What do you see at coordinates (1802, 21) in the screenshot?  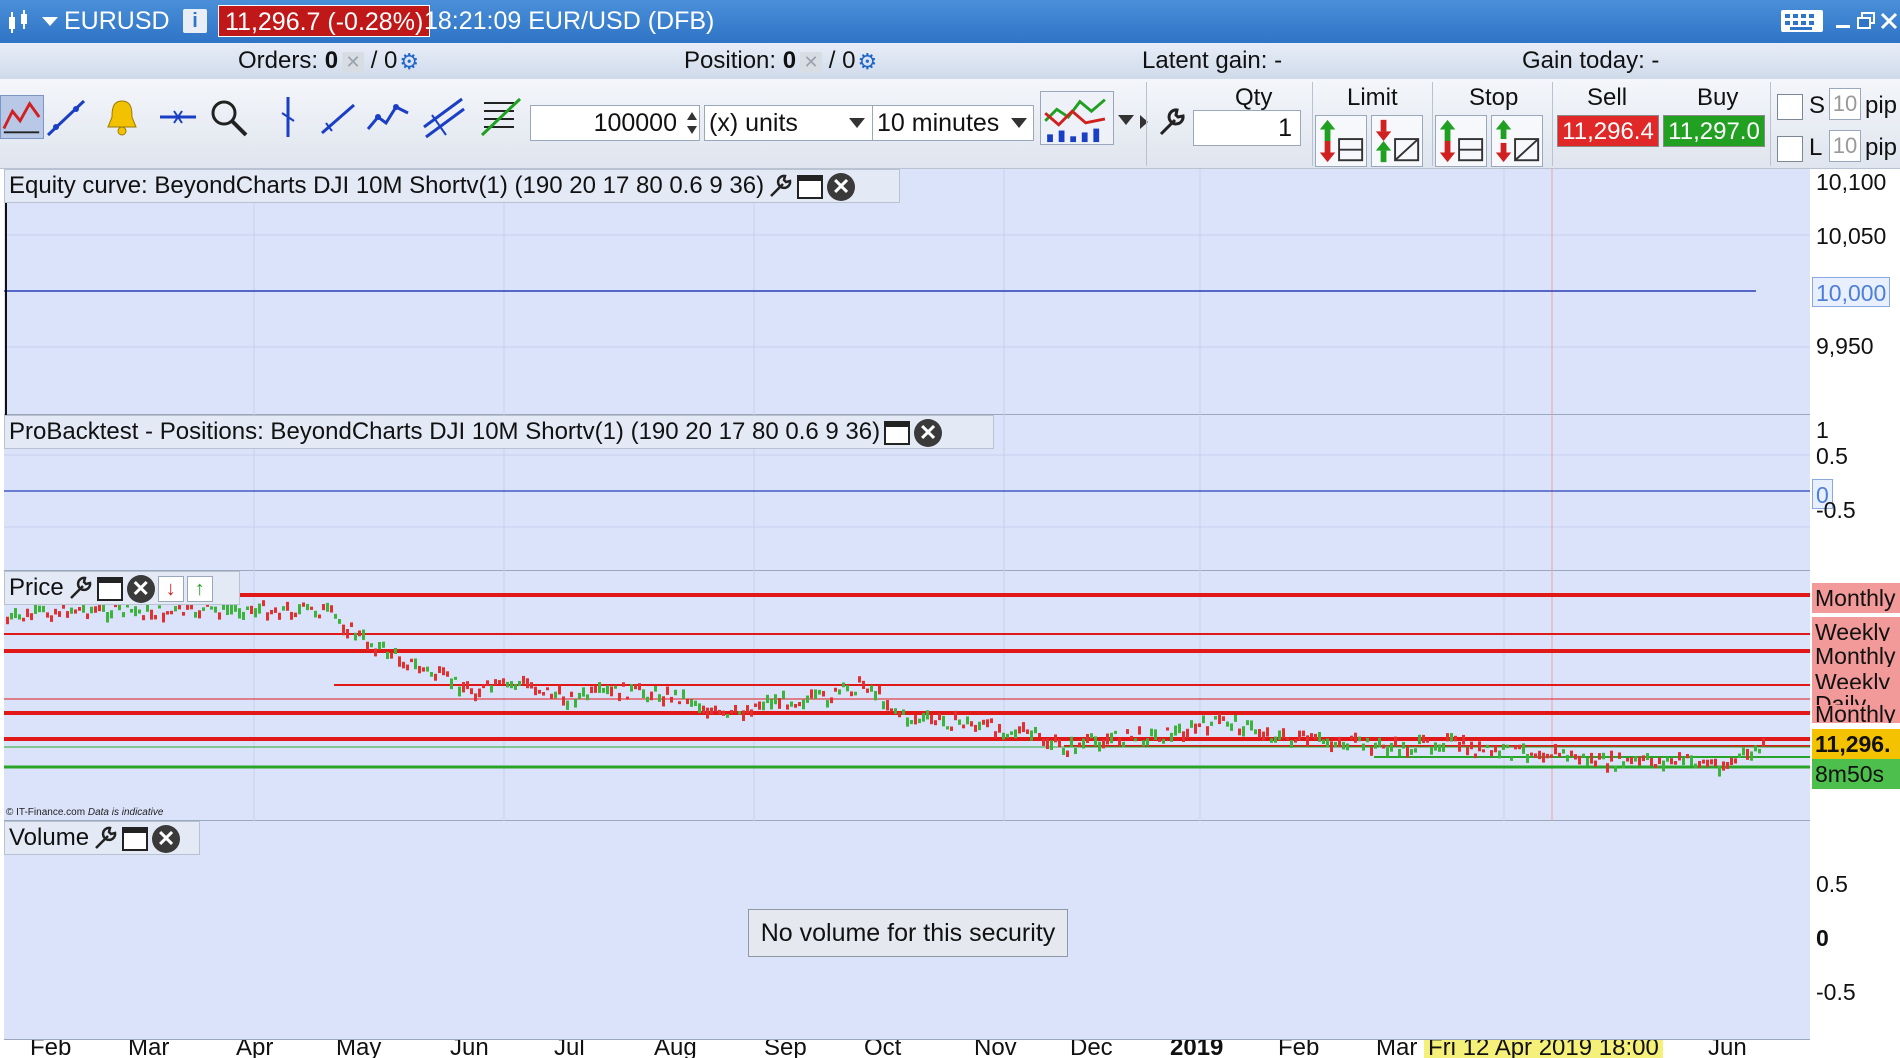 I see `keyboard-icon` at bounding box center [1802, 21].